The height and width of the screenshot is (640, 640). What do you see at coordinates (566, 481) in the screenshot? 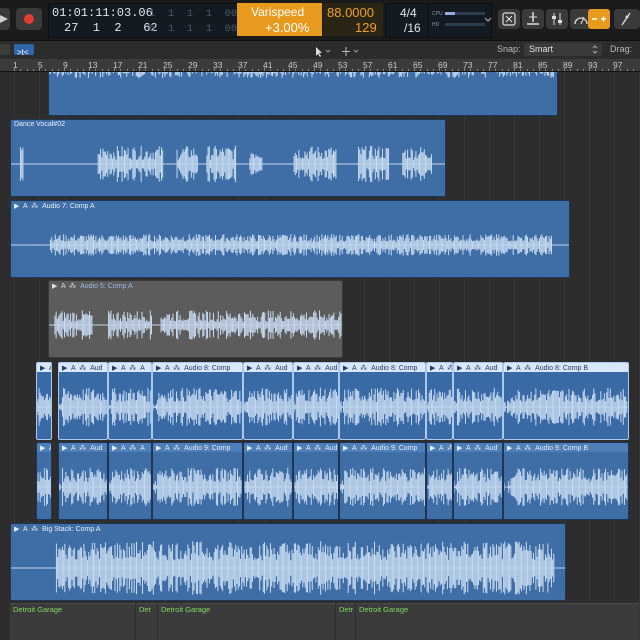
I see `audio9-take-region: ▶ A ⁂ Audio 9: Comp B` at bounding box center [566, 481].